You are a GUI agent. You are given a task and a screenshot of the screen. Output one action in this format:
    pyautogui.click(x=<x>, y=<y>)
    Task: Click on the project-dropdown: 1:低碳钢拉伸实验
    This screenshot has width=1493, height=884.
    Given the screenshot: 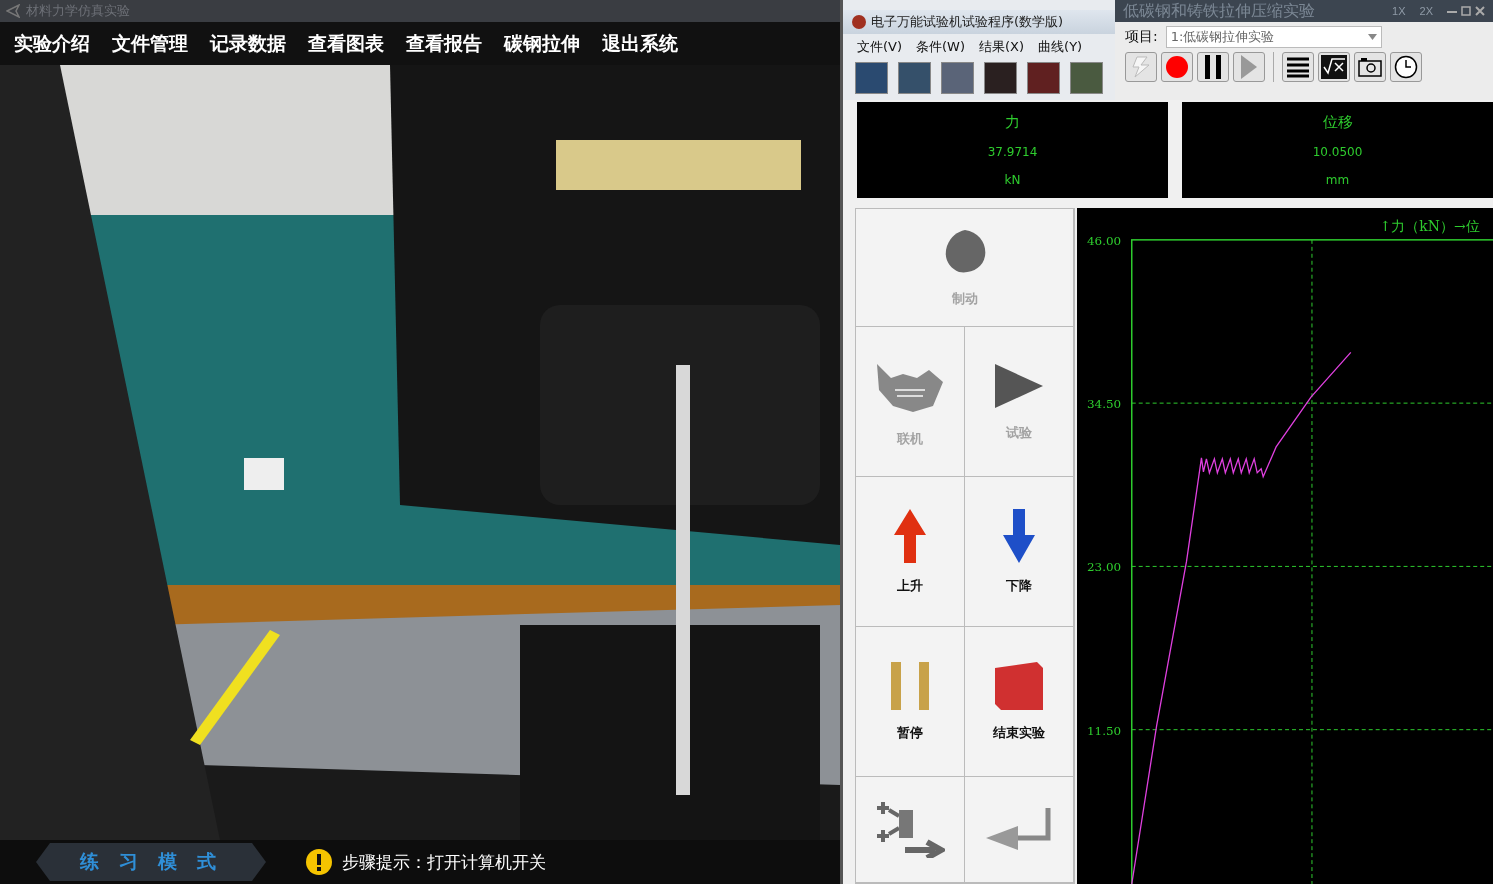 What is the action you would take?
    pyautogui.click(x=1273, y=37)
    